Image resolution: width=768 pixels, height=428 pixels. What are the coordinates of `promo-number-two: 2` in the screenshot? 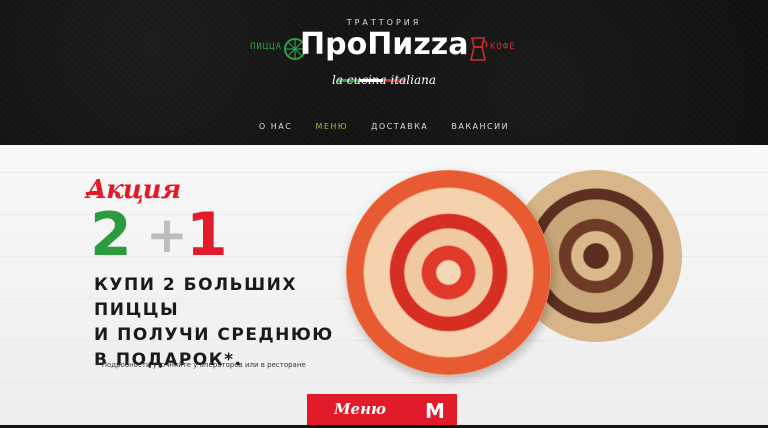 It's located at (111, 235).